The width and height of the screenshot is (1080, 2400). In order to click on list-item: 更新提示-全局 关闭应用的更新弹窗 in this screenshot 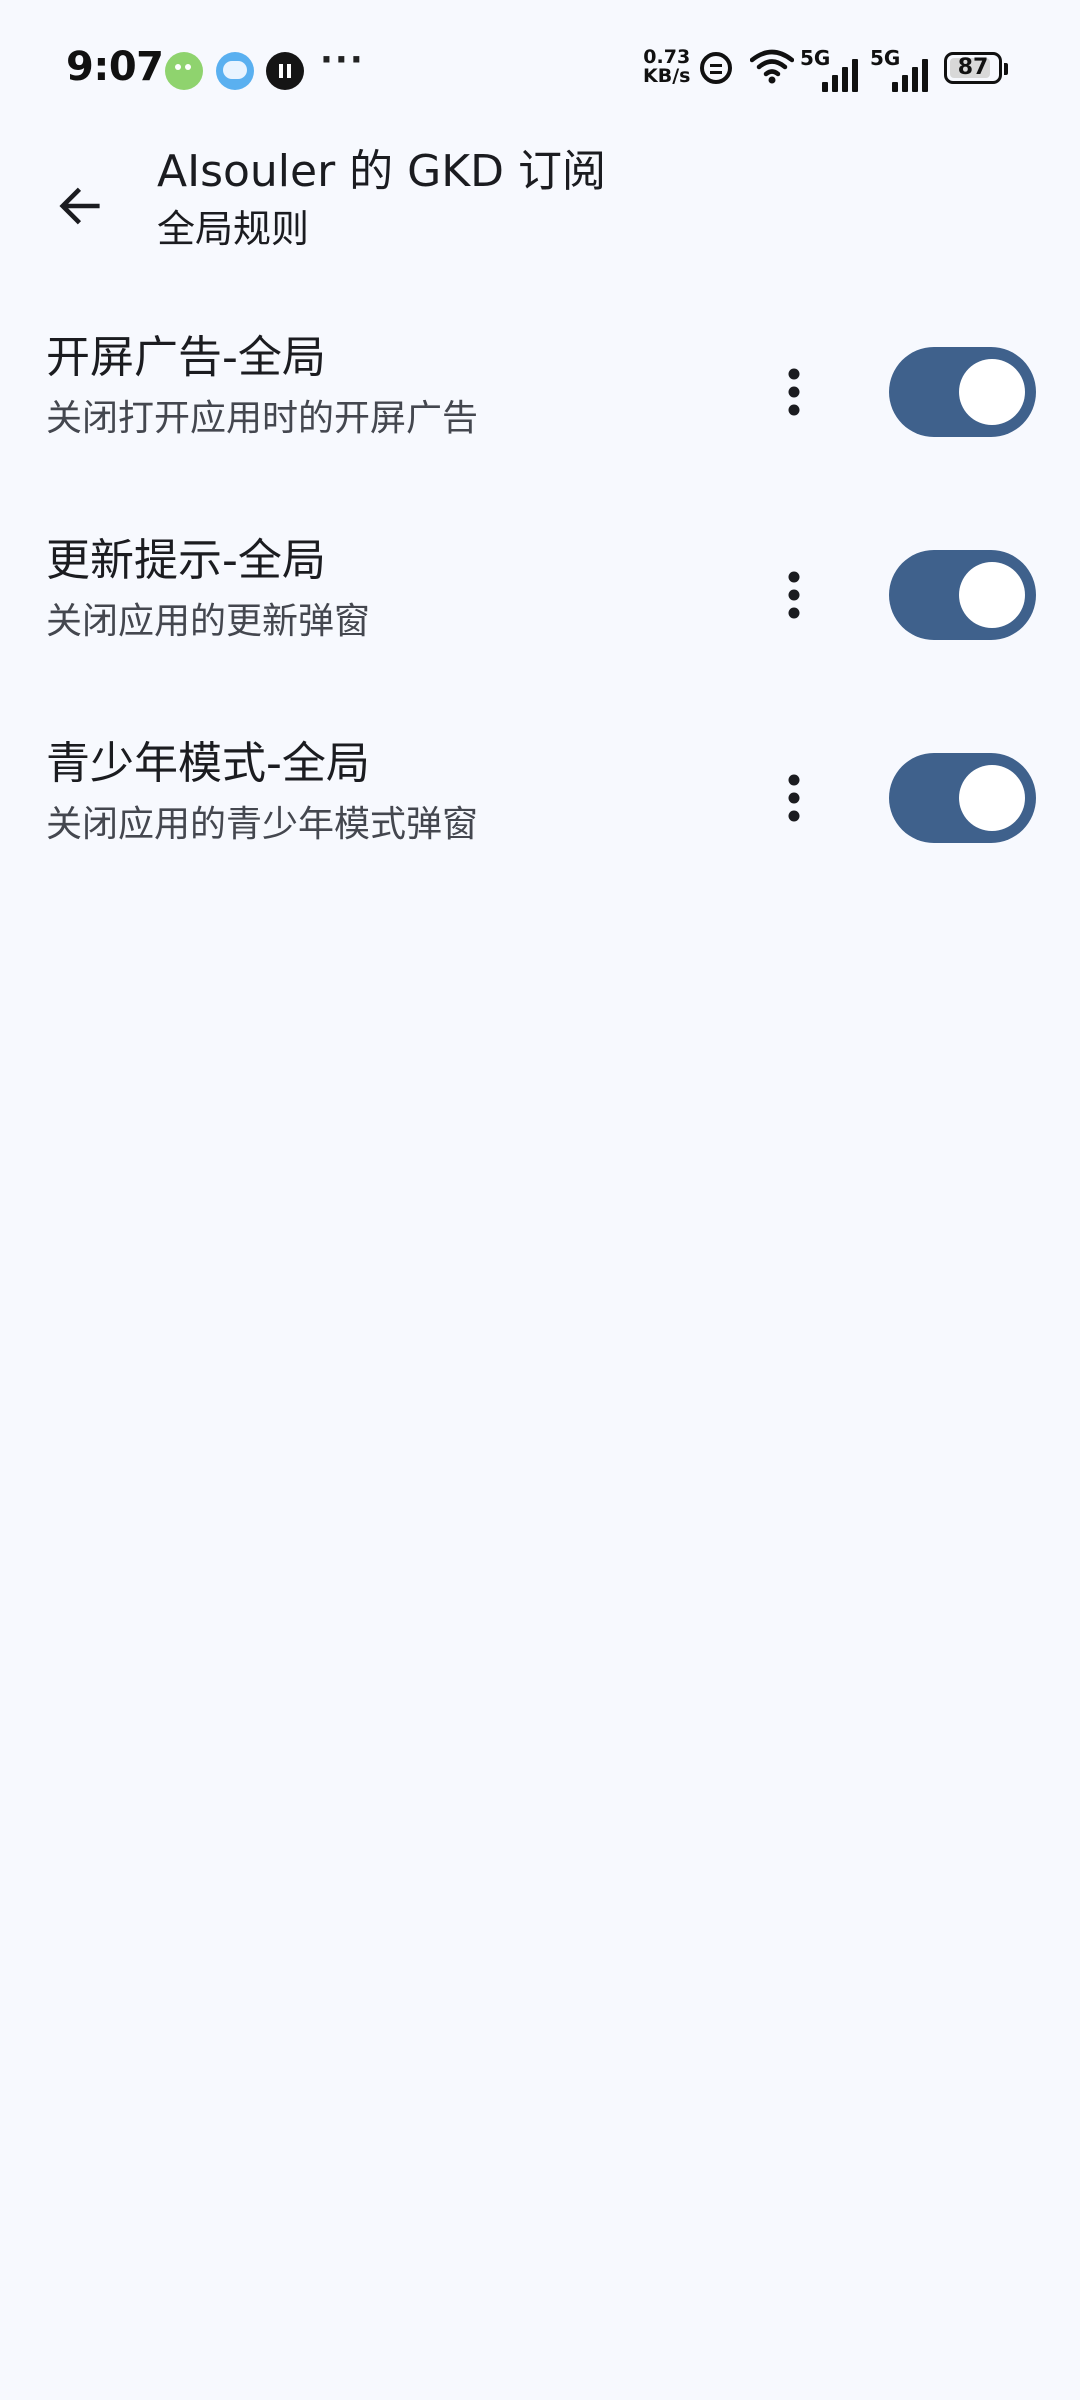, I will do `click(540, 618)`.